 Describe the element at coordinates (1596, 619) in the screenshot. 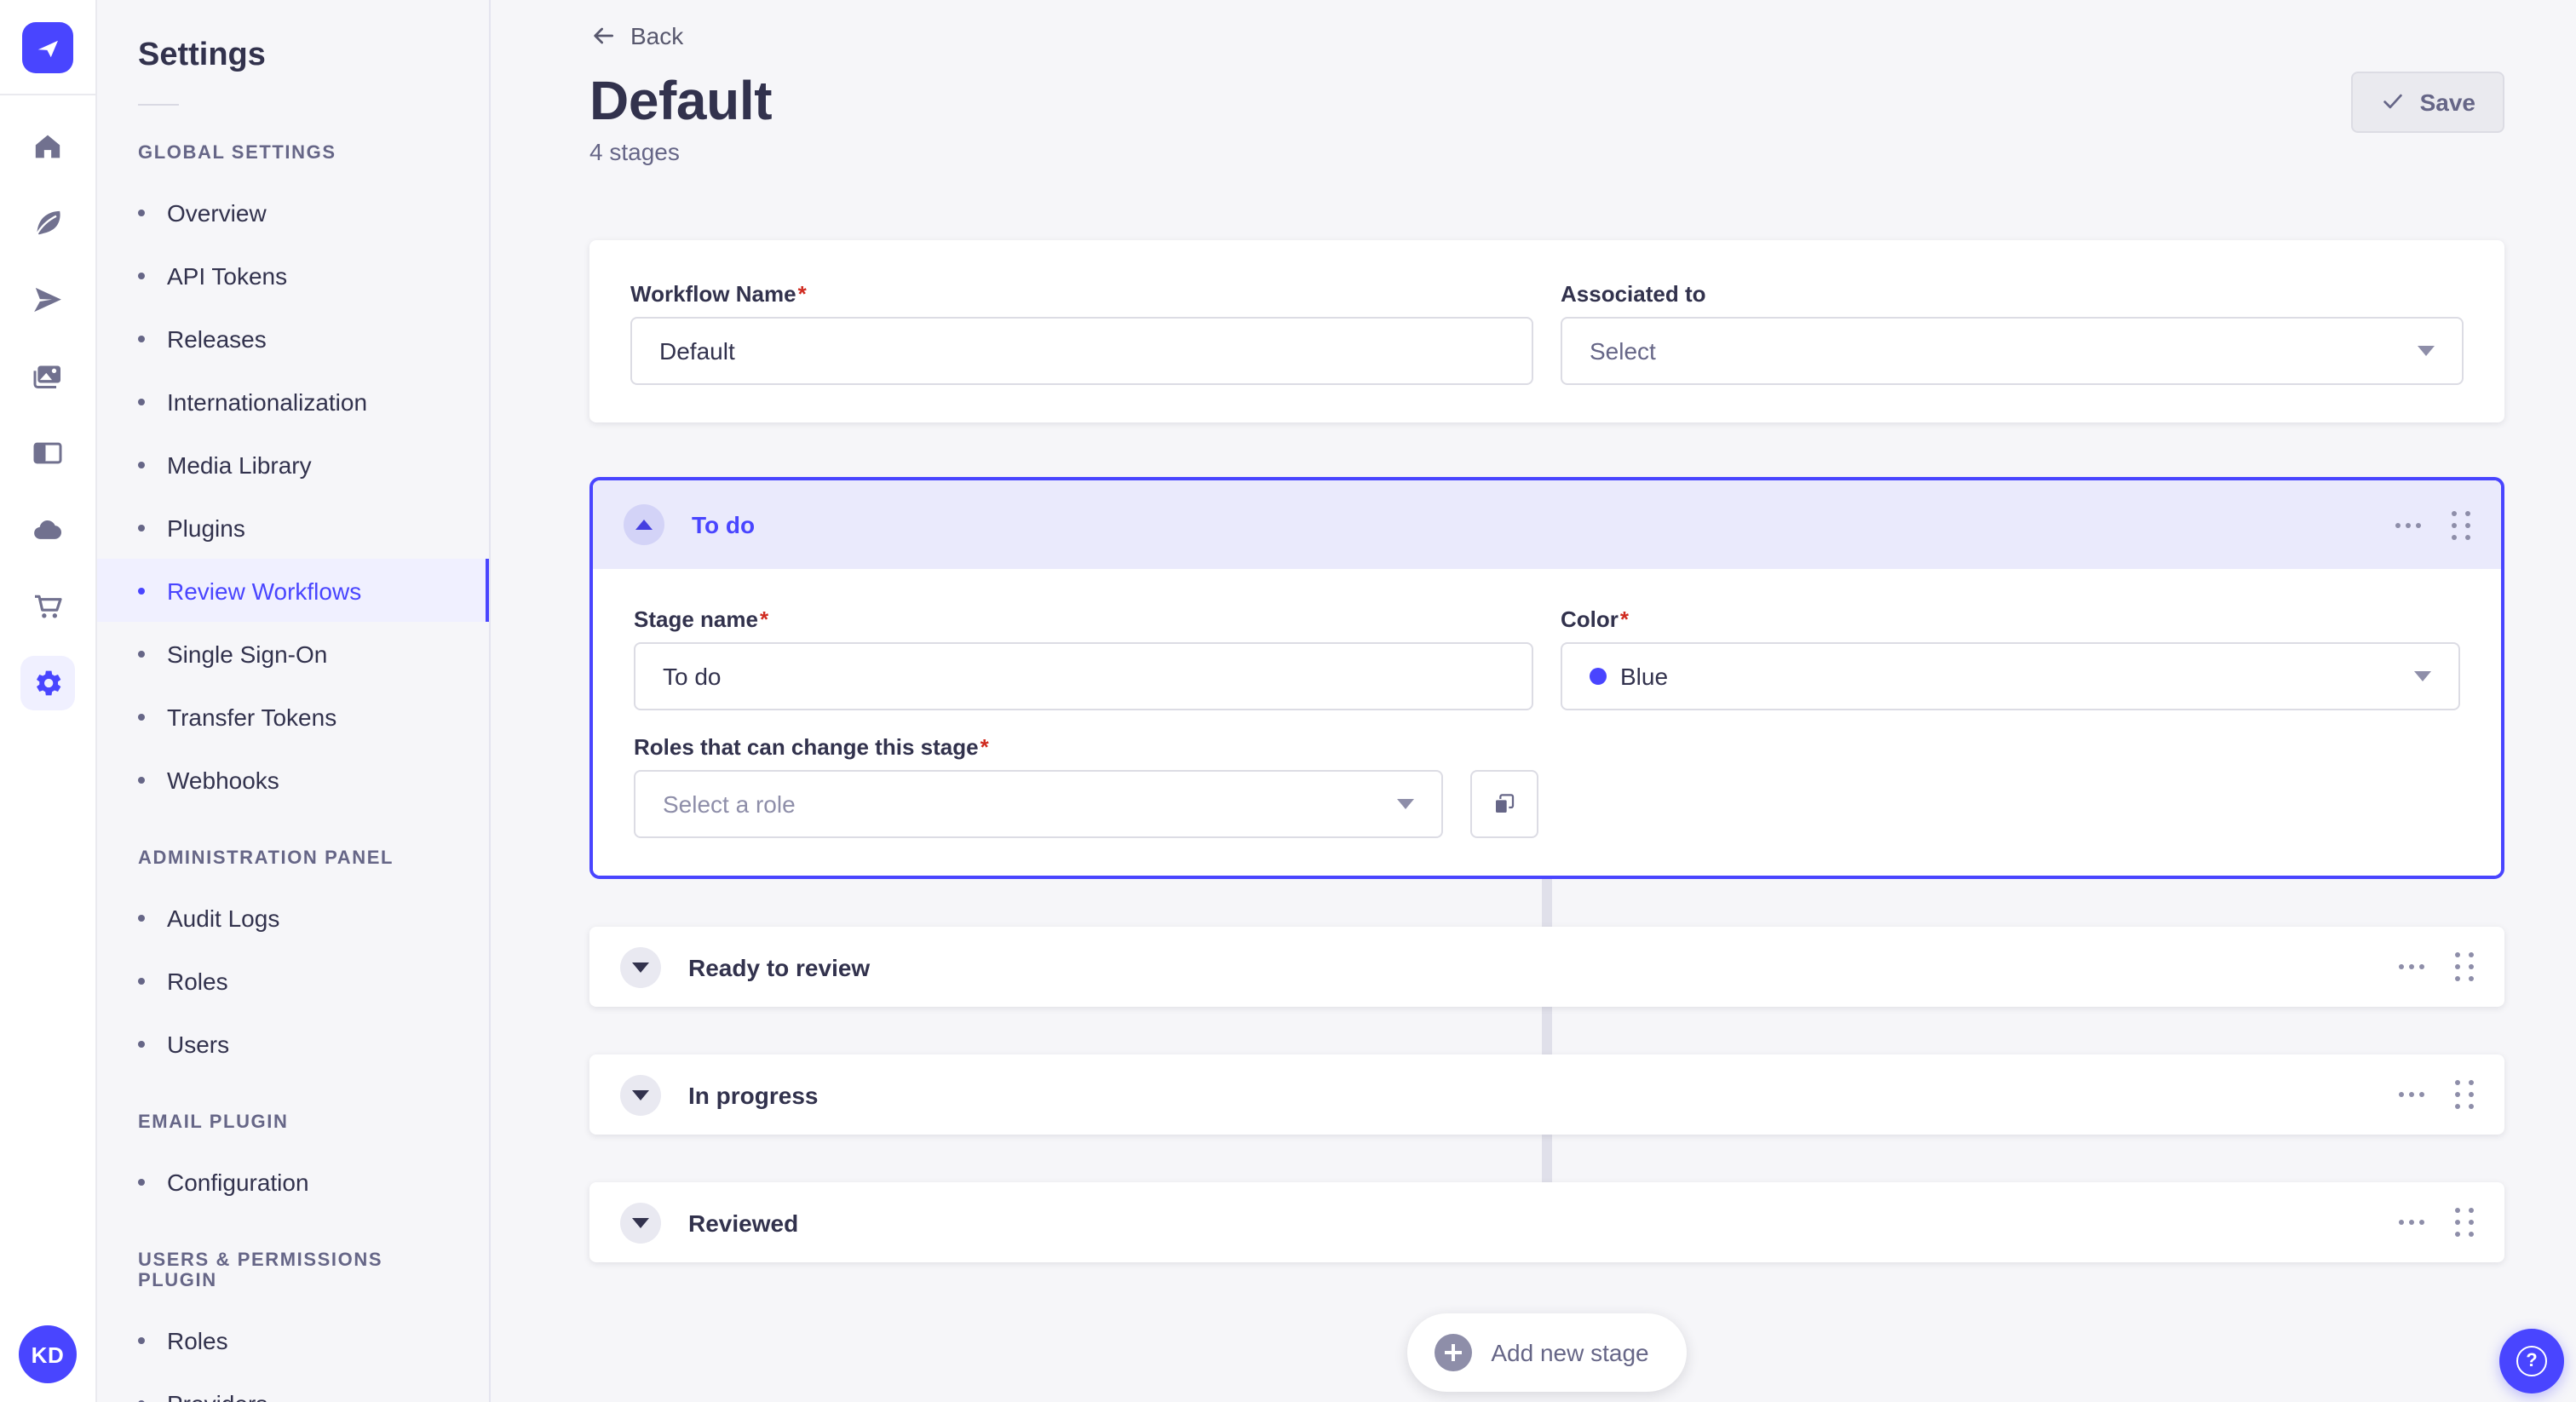

I see `color-label: Color *` at that location.